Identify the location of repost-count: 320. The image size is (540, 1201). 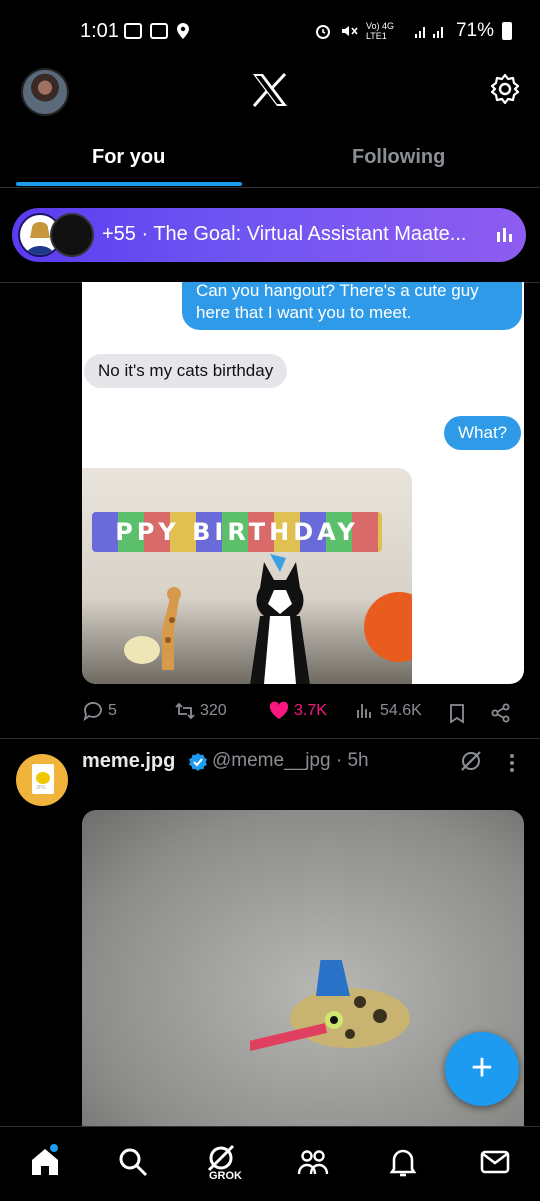
(213, 710).